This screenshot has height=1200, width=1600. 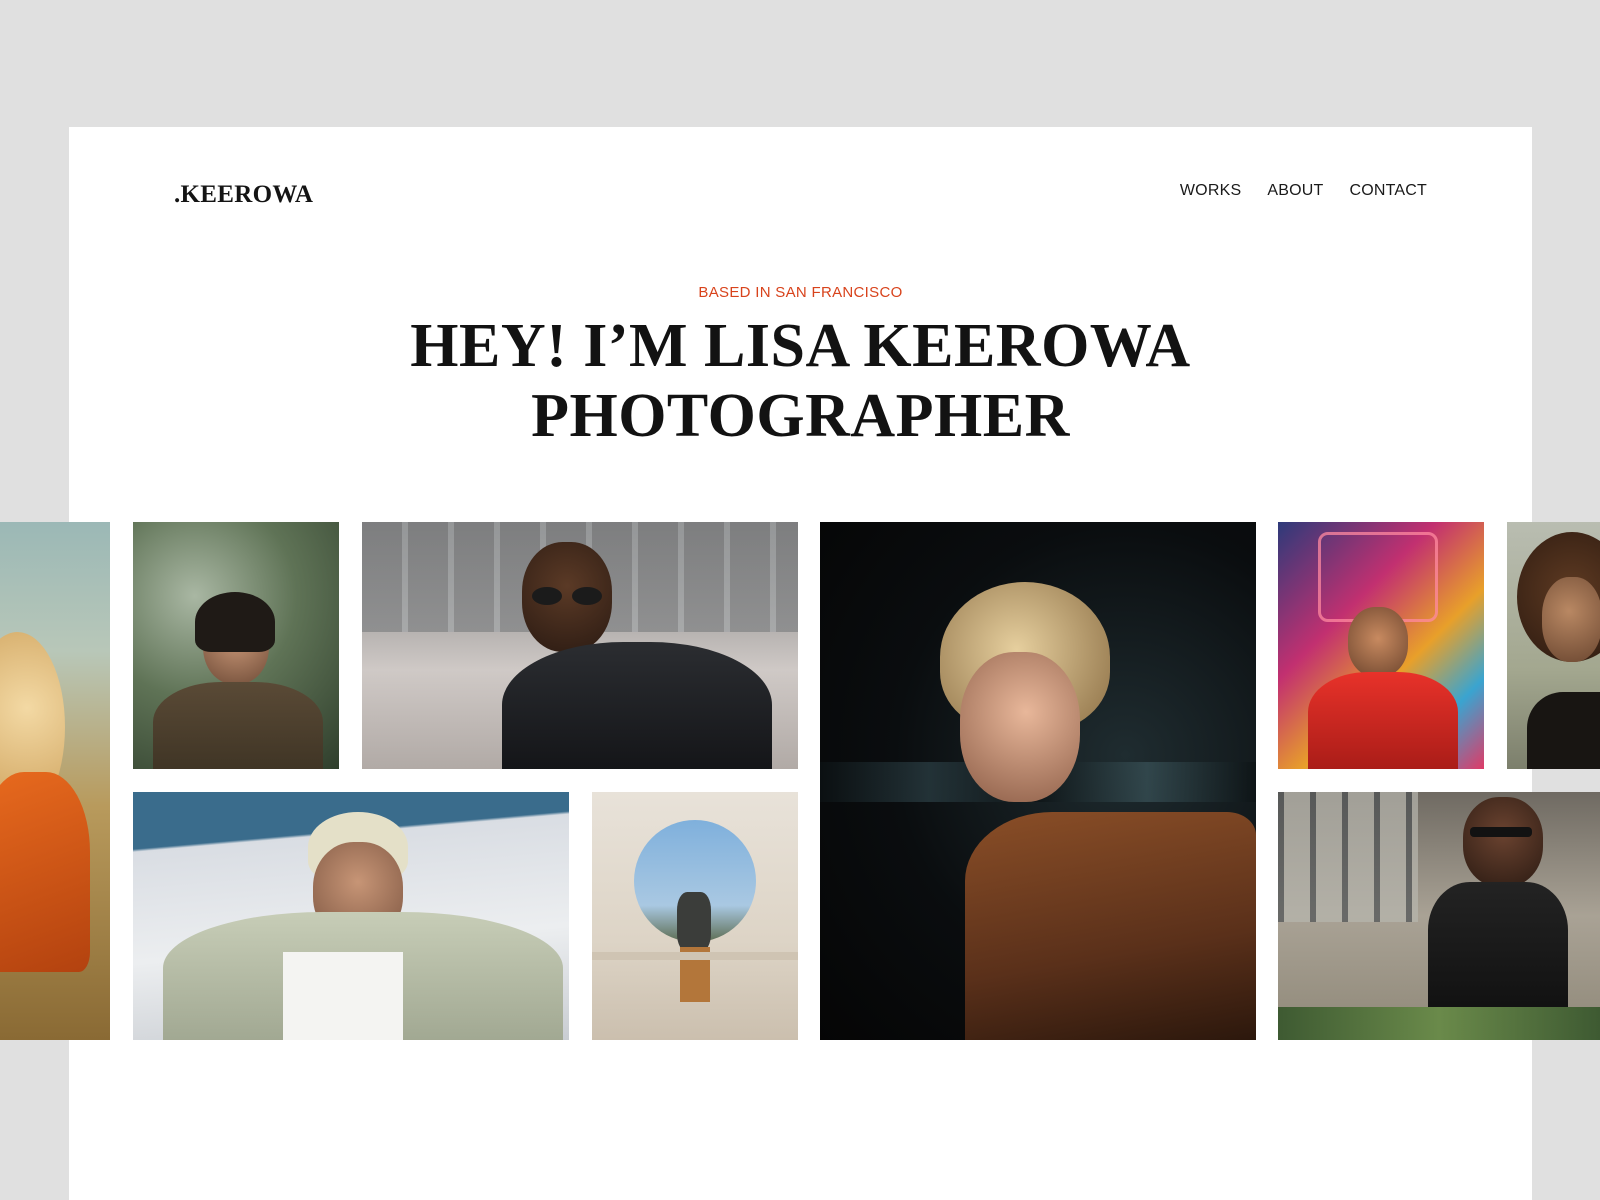 What do you see at coordinates (580, 645) in the screenshot?
I see `gallery-photo-sunglasses-man` at bounding box center [580, 645].